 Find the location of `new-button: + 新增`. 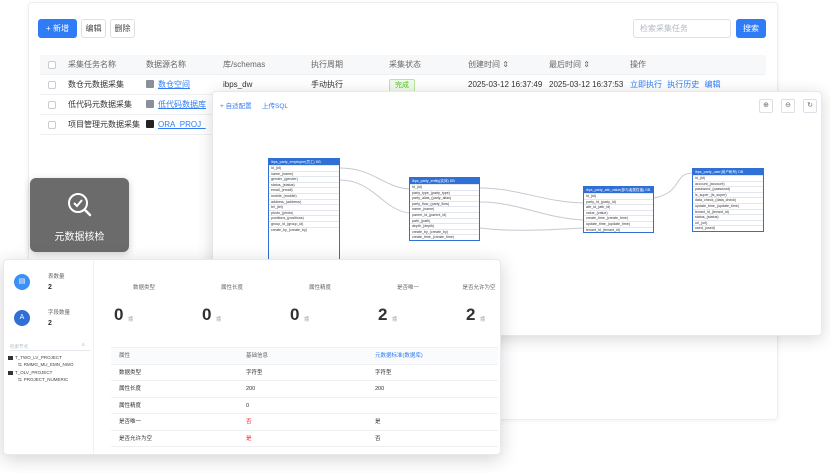

new-button: + 新增 is located at coordinates (57, 28).